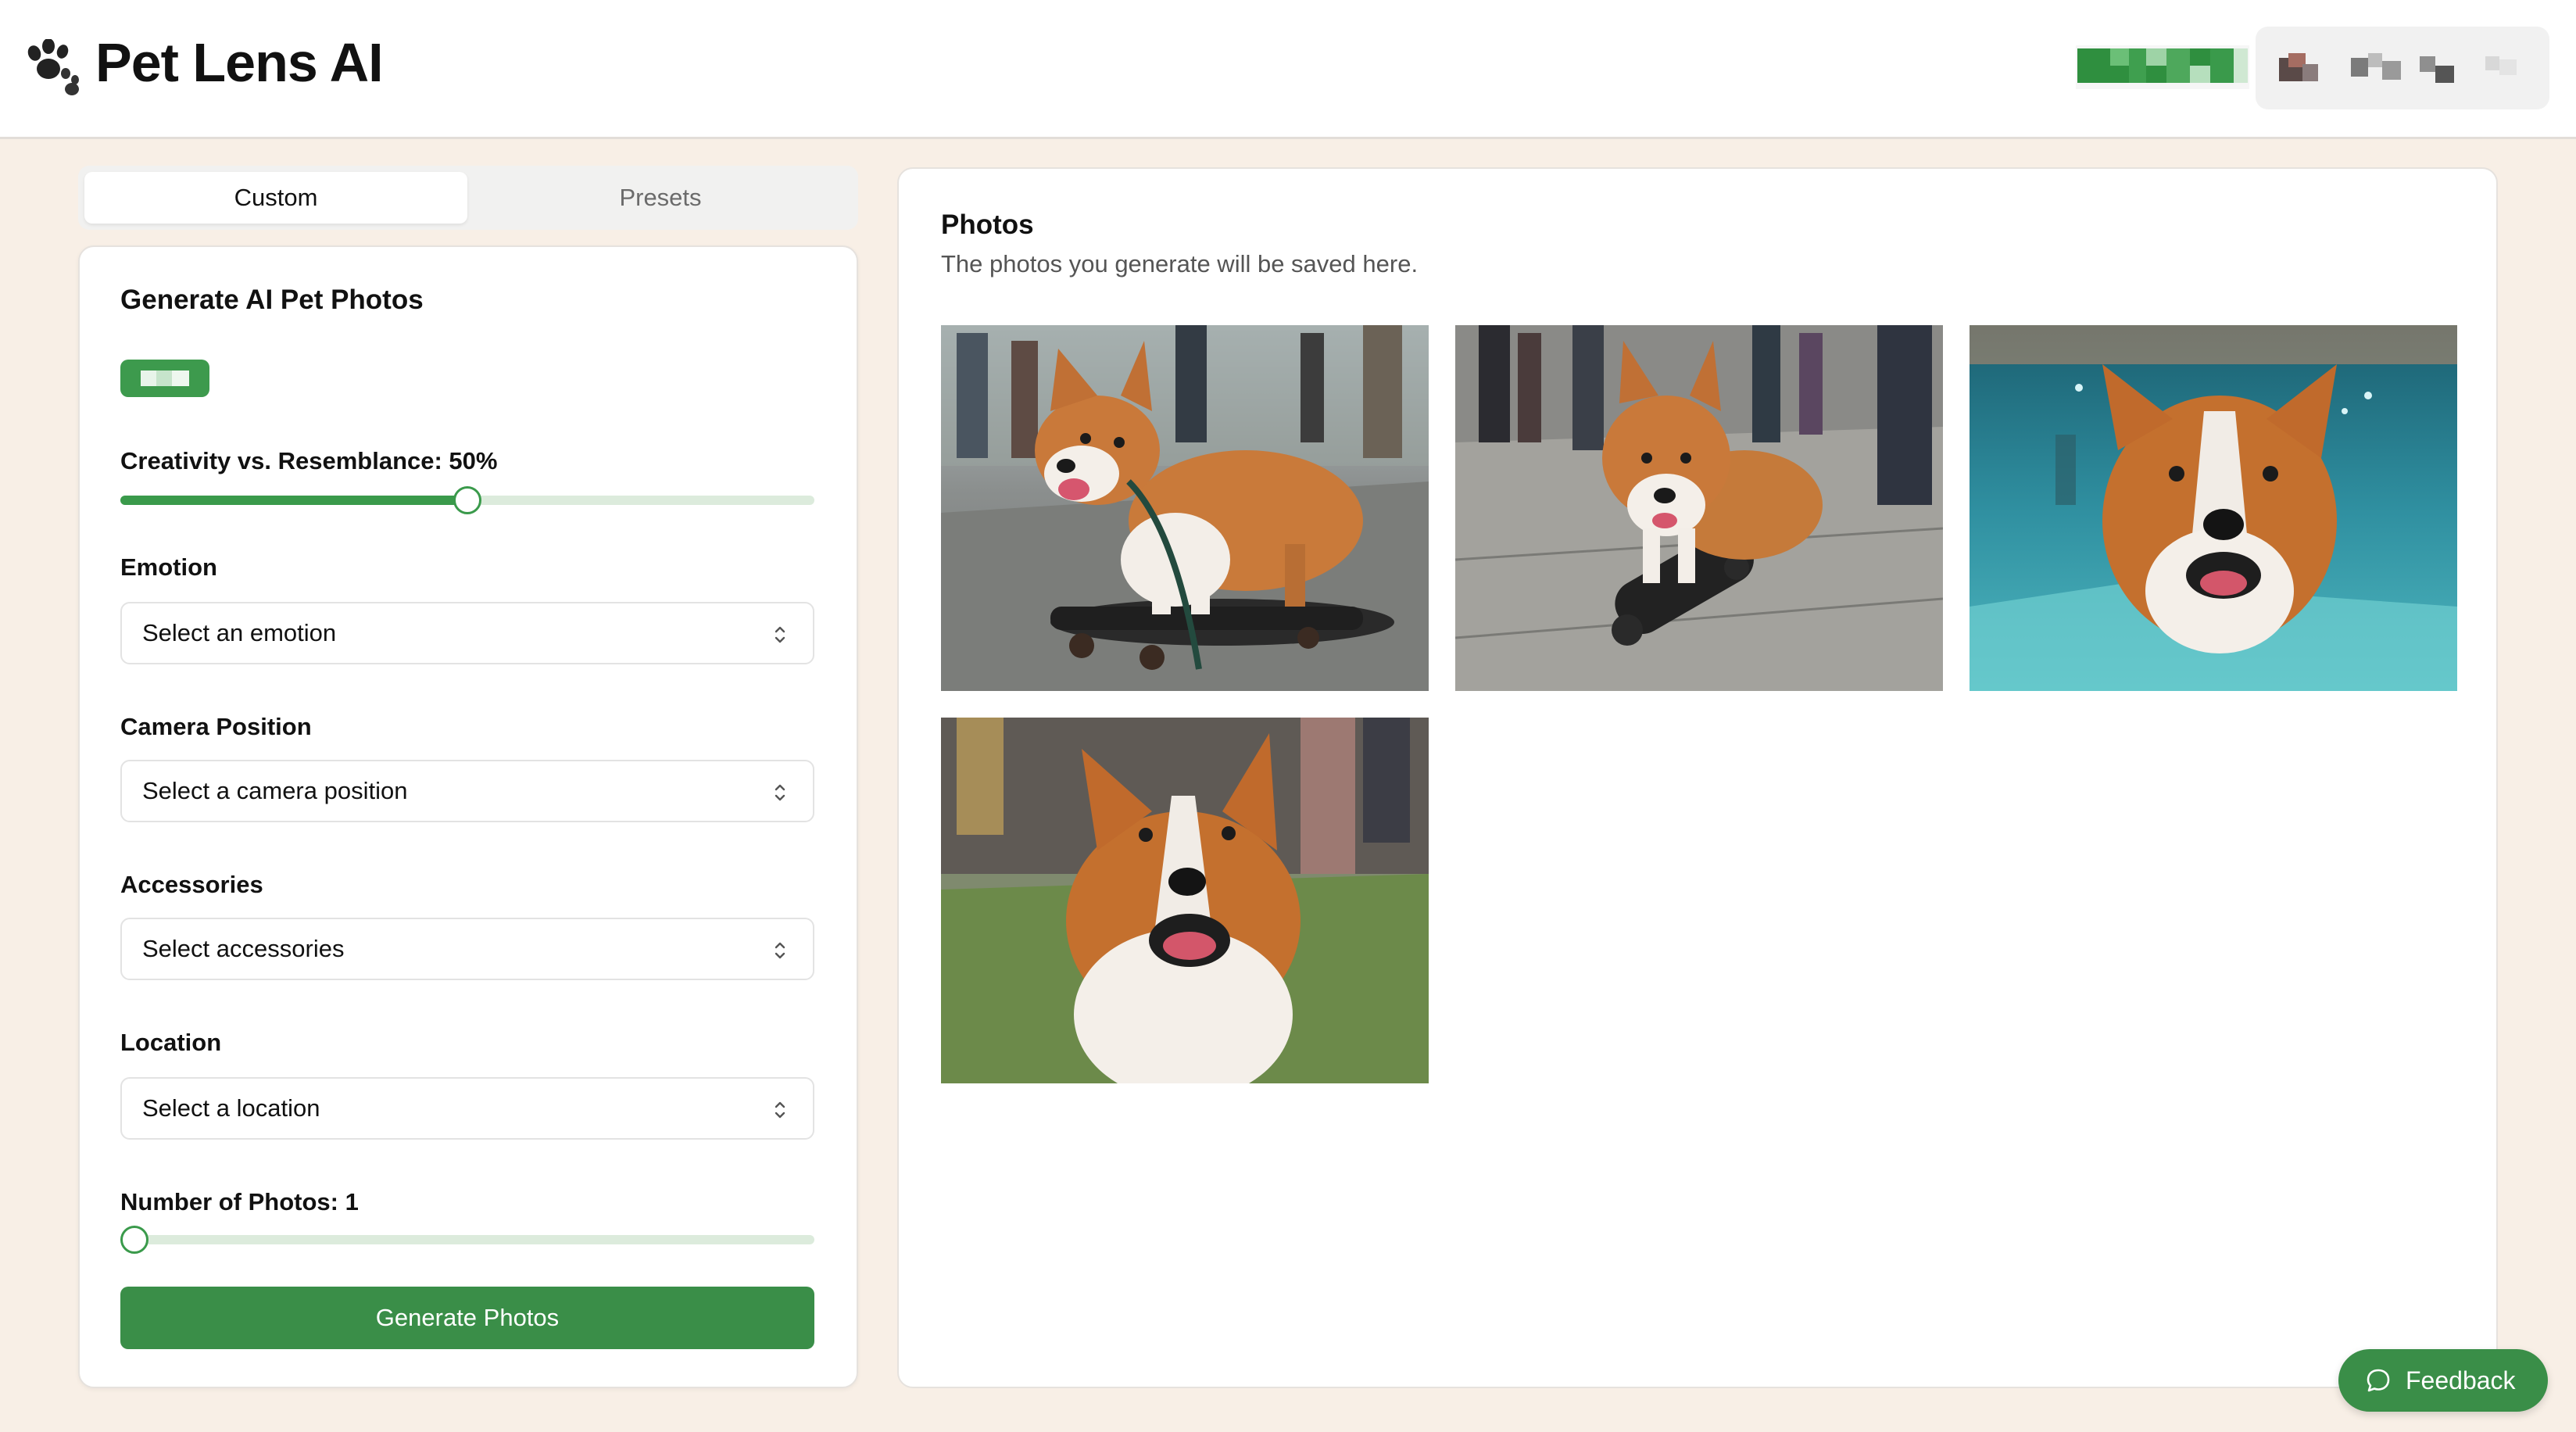 The height and width of the screenshot is (1432, 2576). Describe the element at coordinates (191, 885) in the screenshot. I see `accessories-label: Accessories` at that location.